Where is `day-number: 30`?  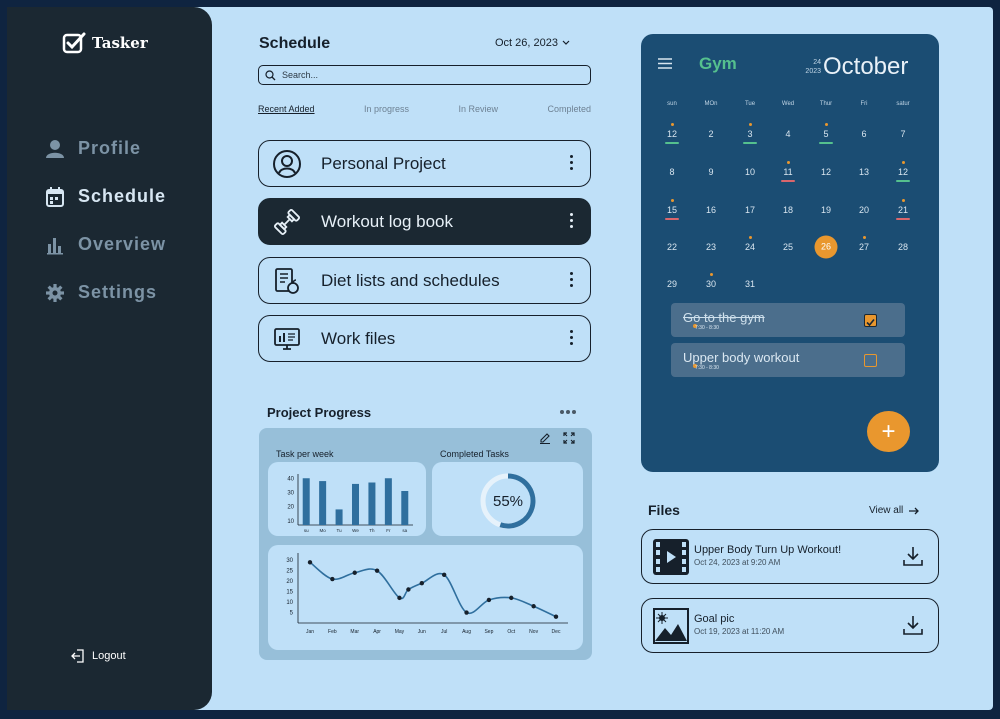
day-number: 30 is located at coordinates (710, 284).